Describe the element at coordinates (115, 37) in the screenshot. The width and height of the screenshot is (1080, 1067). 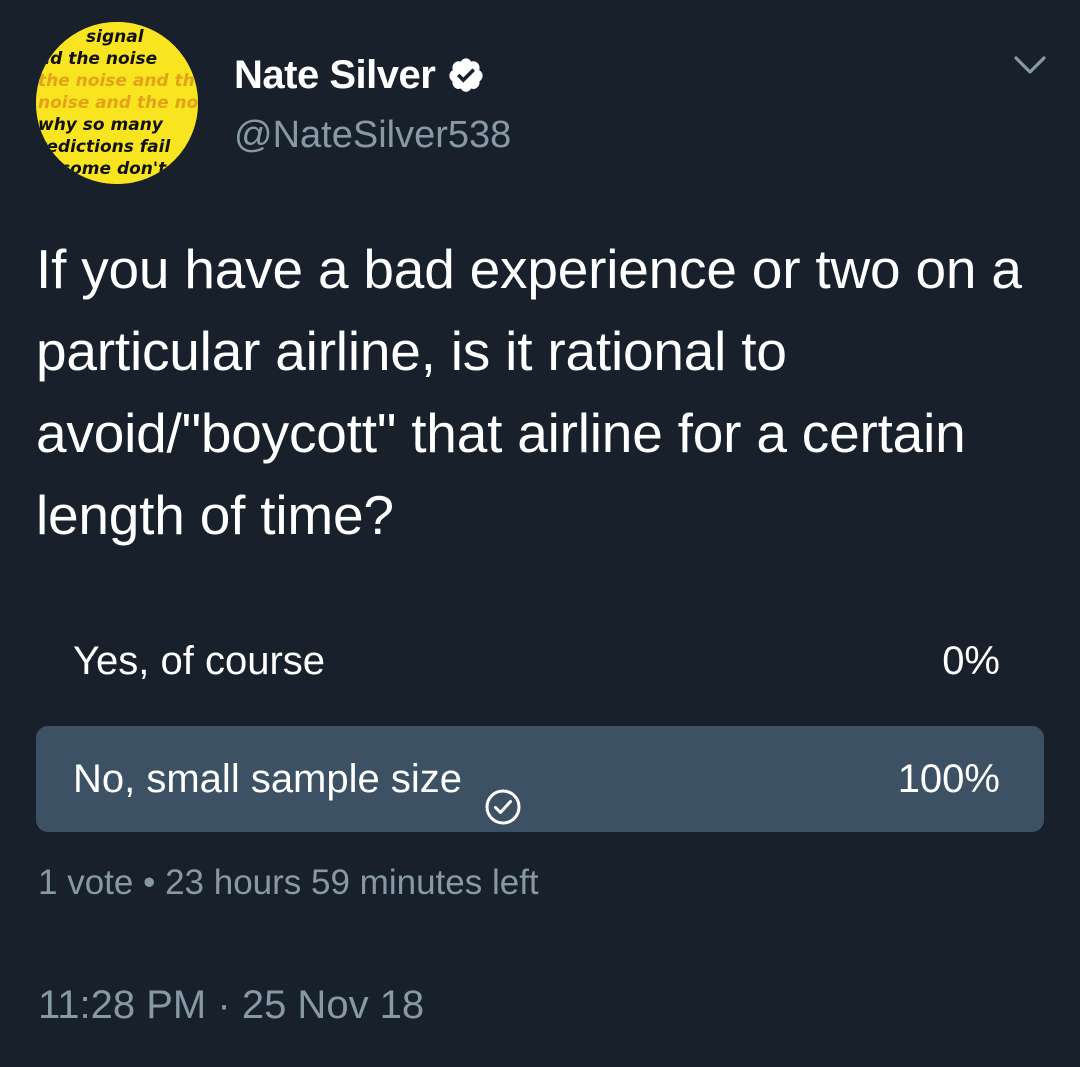
I see `avatar-line: signal` at that location.